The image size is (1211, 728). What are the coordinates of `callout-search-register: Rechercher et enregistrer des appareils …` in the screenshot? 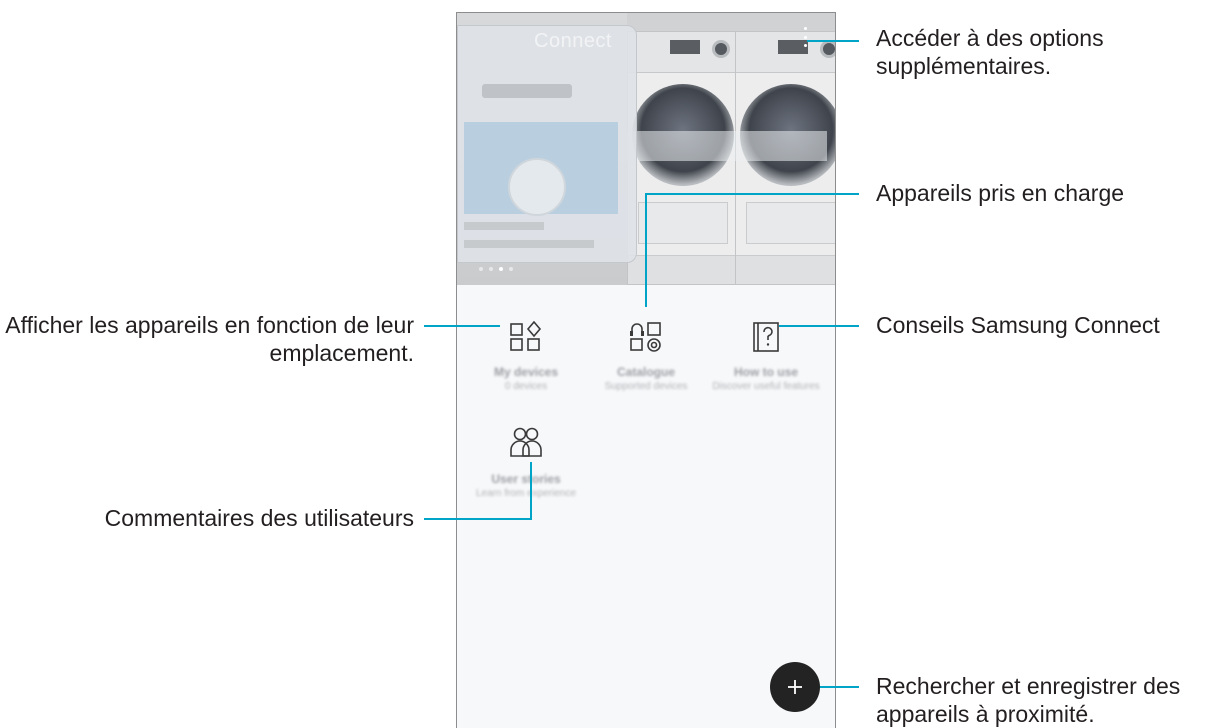 It's located at (1041, 700).